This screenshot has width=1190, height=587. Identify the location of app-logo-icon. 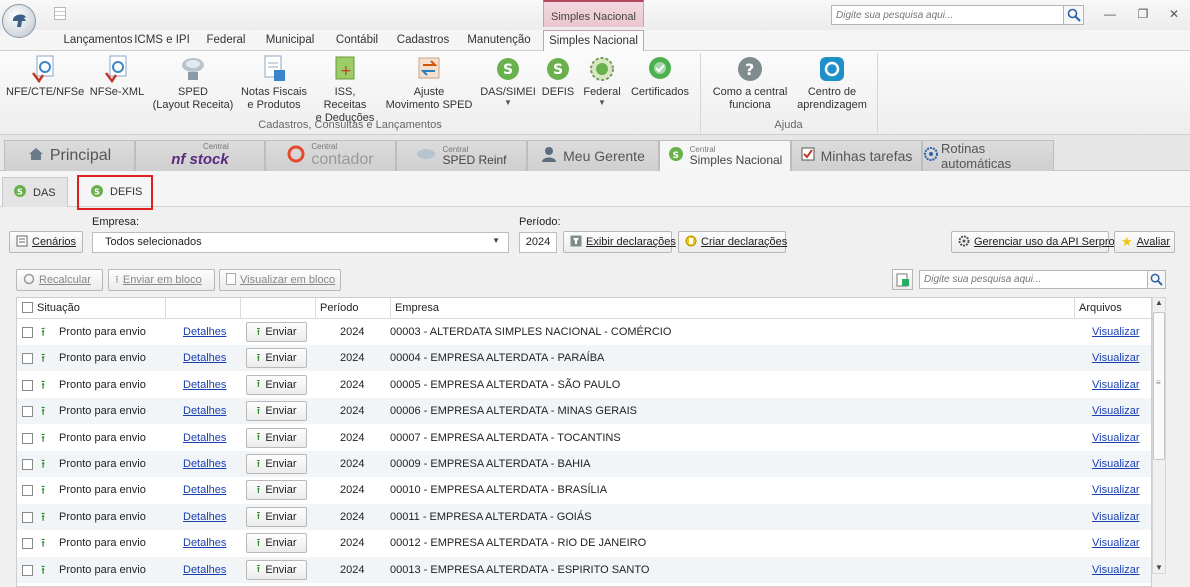
(19, 21).